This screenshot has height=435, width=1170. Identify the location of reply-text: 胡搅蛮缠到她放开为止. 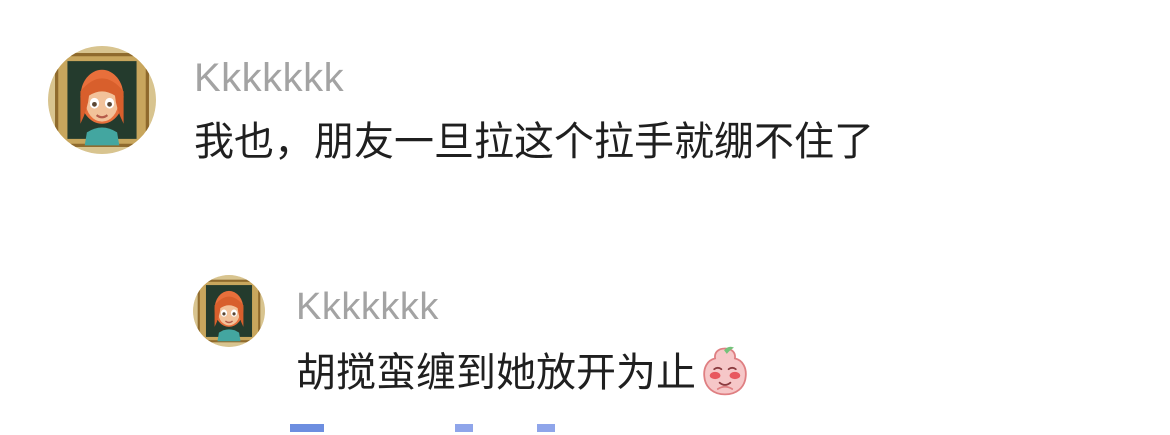
(496, 373).